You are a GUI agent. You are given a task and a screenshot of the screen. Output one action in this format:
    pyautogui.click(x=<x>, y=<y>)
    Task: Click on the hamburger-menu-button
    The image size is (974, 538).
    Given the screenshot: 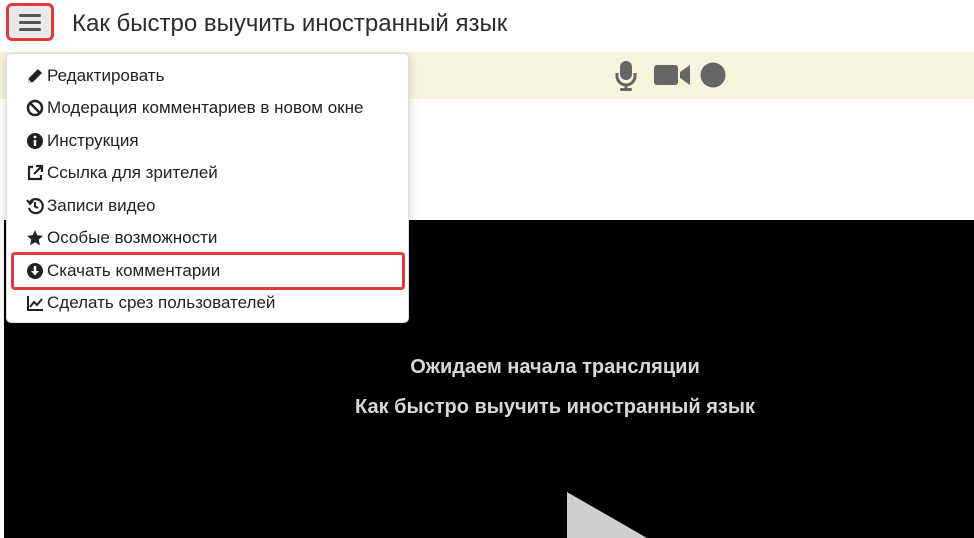 What is the action you would take?
    pyautogui.click(x=30, y=22)
    